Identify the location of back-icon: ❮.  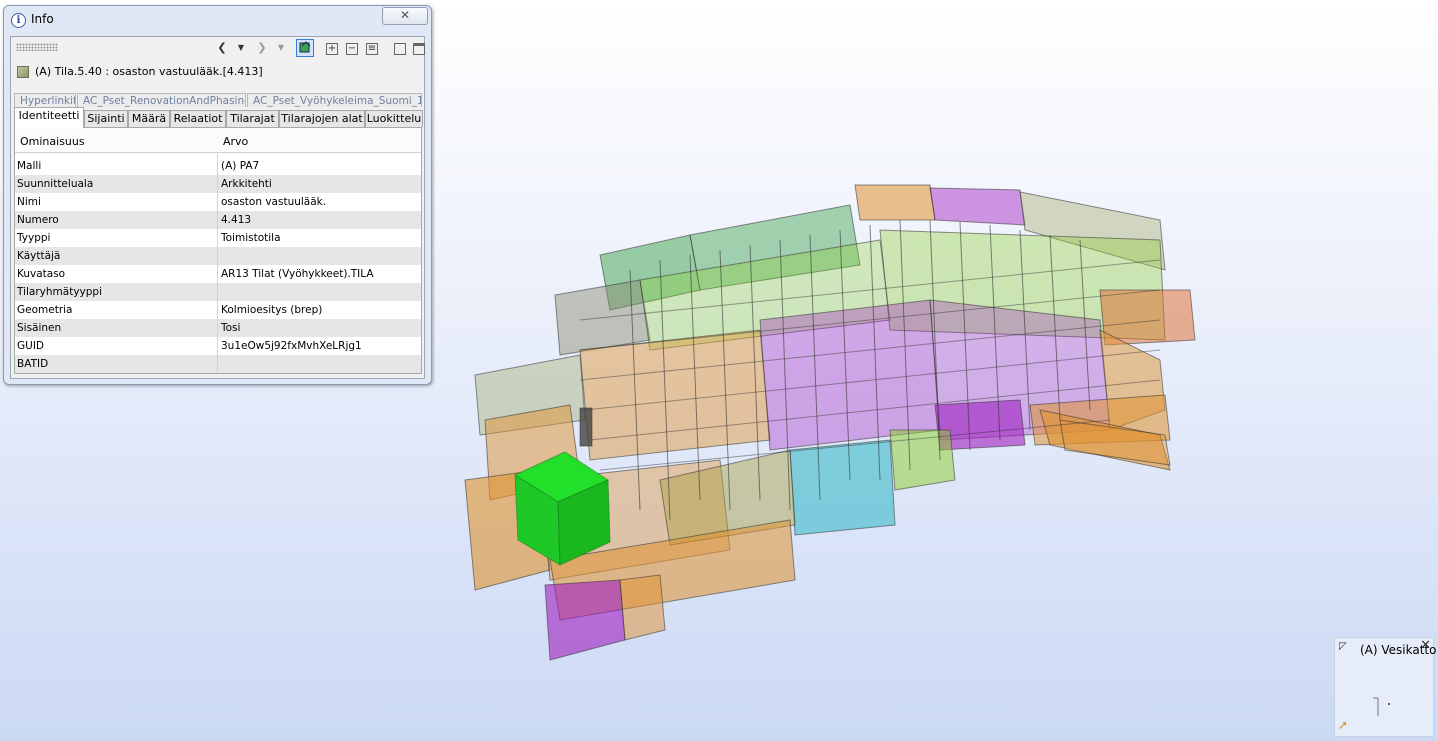
(222, 48).